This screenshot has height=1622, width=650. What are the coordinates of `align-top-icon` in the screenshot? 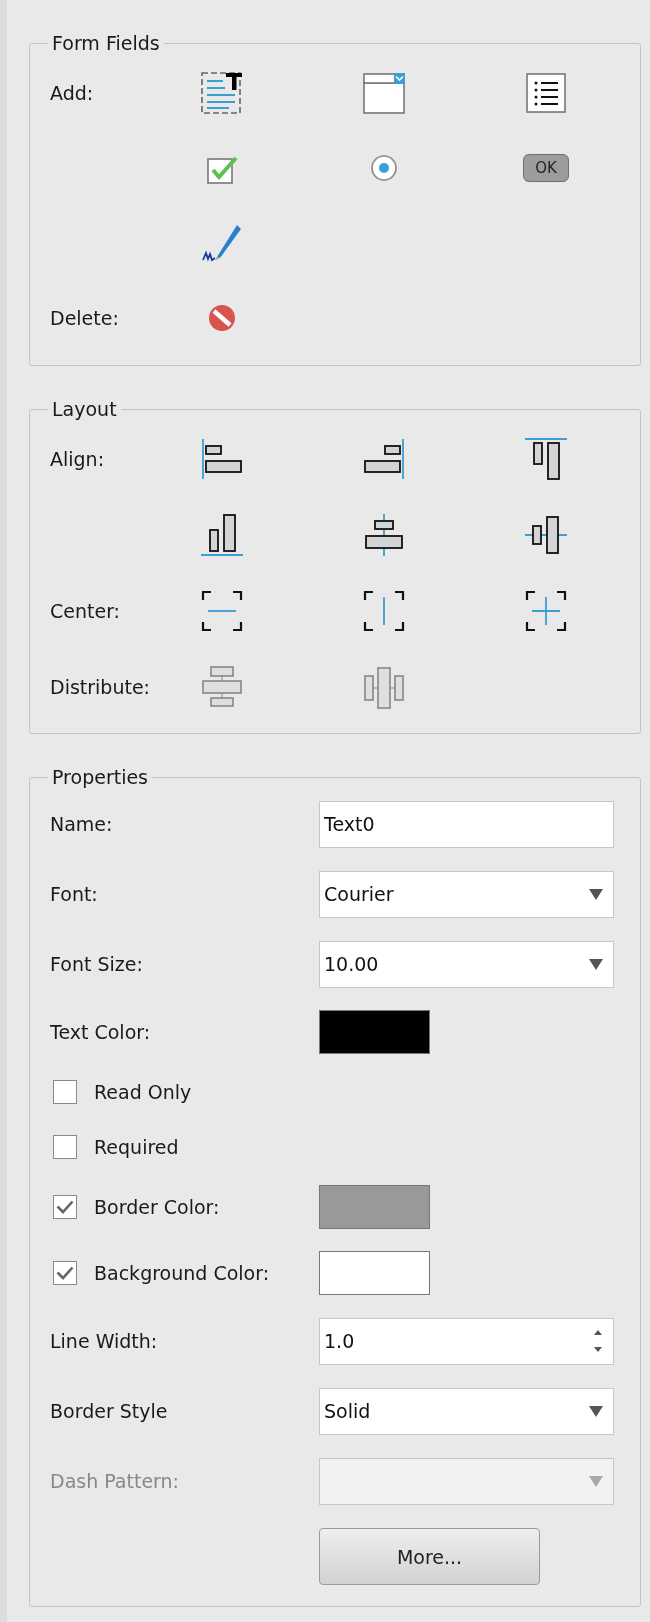 It's located at (546, 459).